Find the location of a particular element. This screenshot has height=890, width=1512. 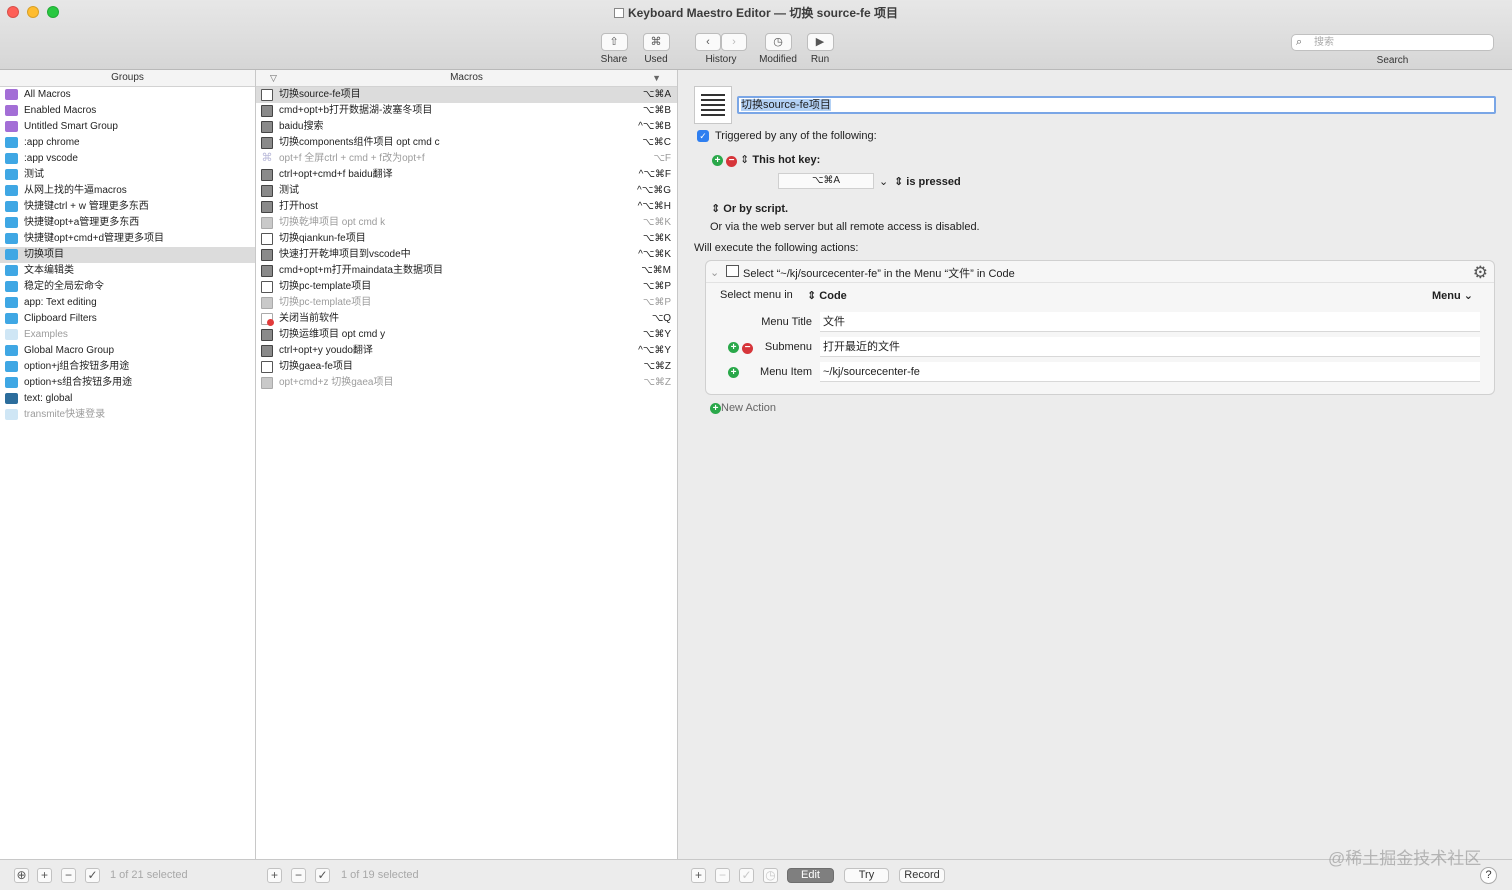

remove-macro-button: − is located at coordinates (298, 875).